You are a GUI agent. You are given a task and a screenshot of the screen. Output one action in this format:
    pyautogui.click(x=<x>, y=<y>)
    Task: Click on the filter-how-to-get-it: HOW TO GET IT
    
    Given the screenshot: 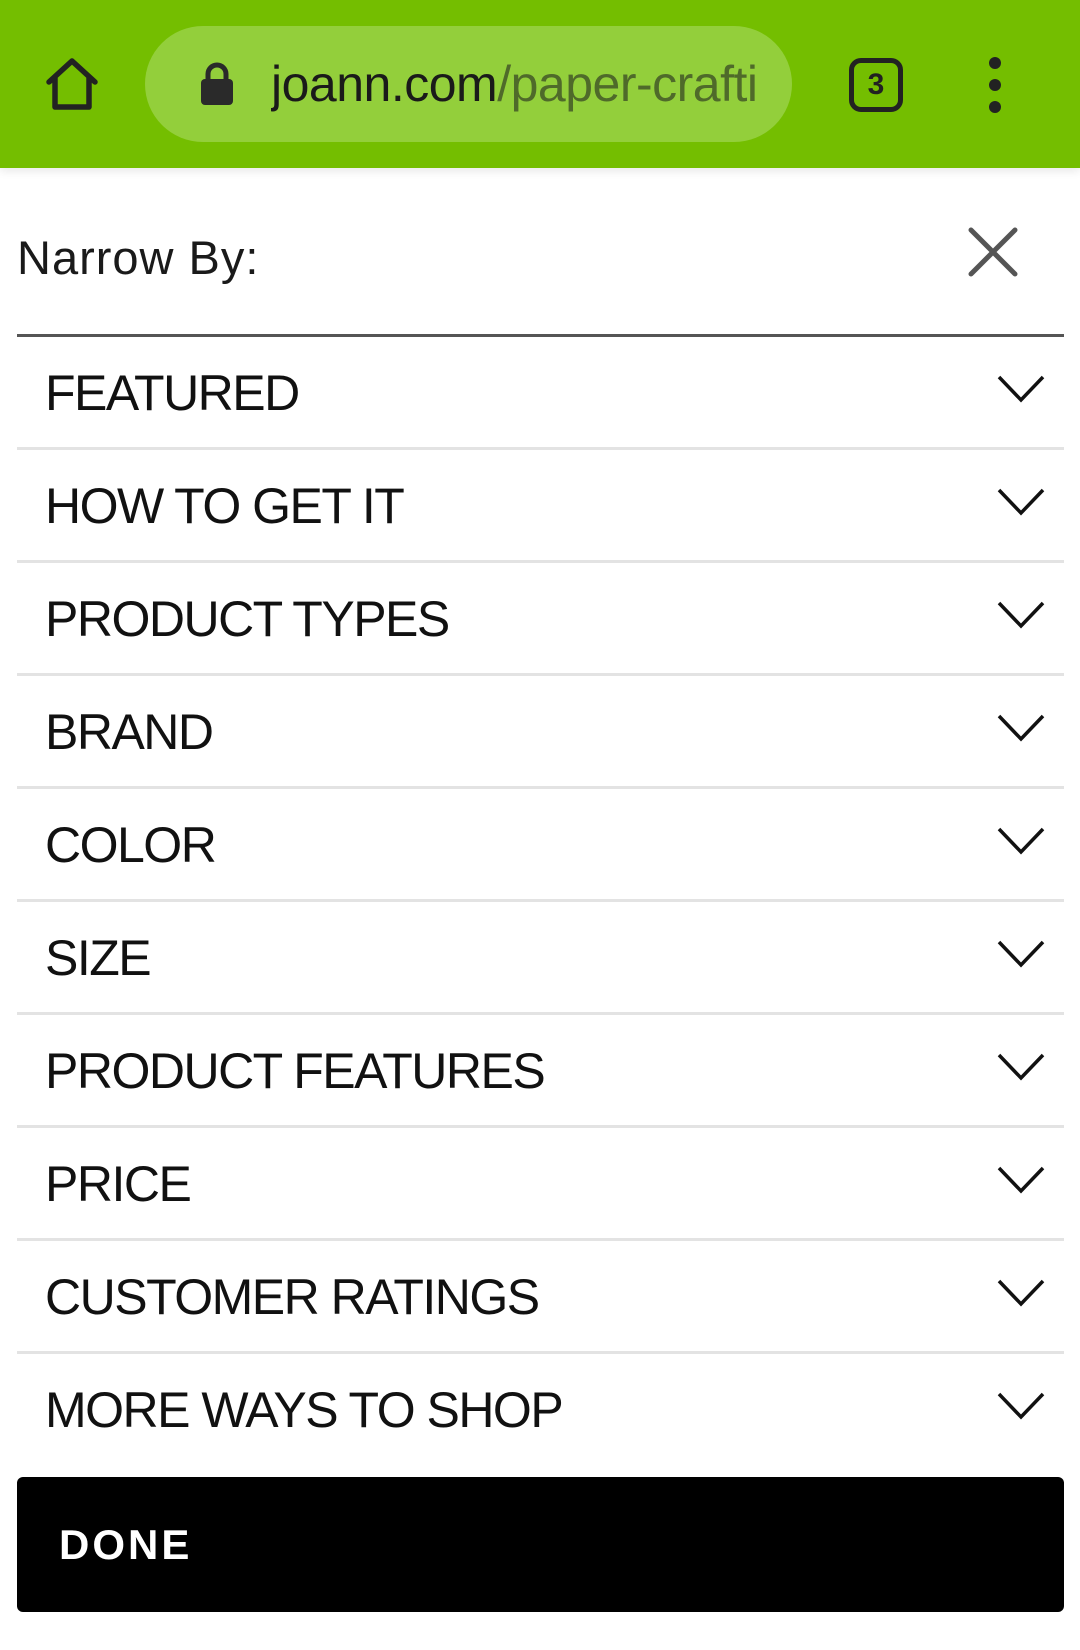 What is the action you would take?
    pyautogui.click(x=540, y=506)
    